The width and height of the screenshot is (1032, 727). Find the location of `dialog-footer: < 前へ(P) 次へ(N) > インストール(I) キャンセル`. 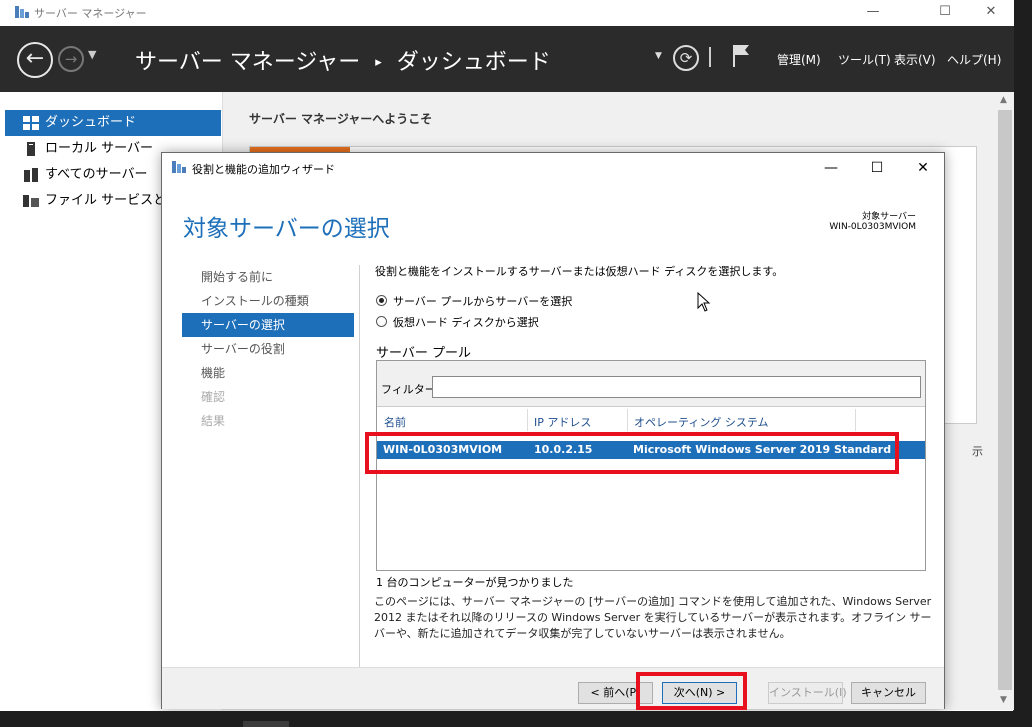

dialog-footer: < 前へ(P) 次へ(N) > インストール(I) キャンセル is located at coordinates (553, 688).